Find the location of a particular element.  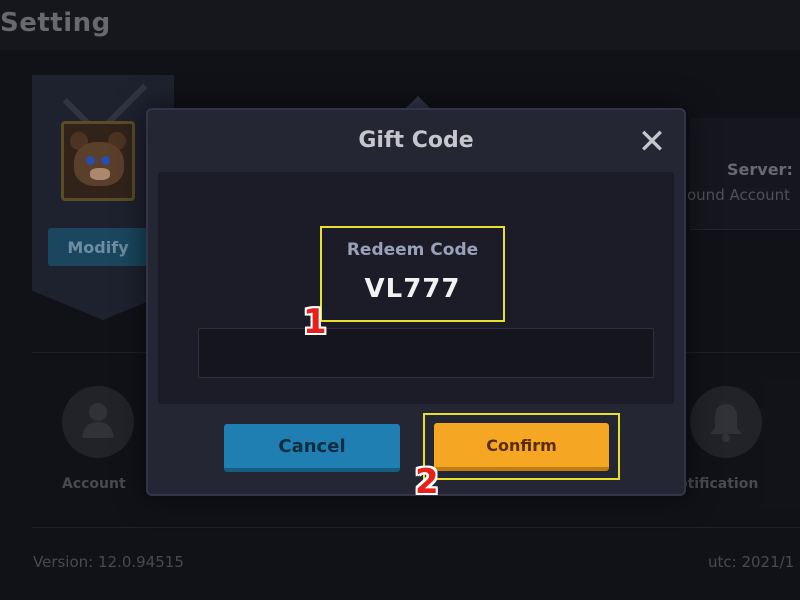

step-1-marker: 1 is located at coordinates (315, 322).